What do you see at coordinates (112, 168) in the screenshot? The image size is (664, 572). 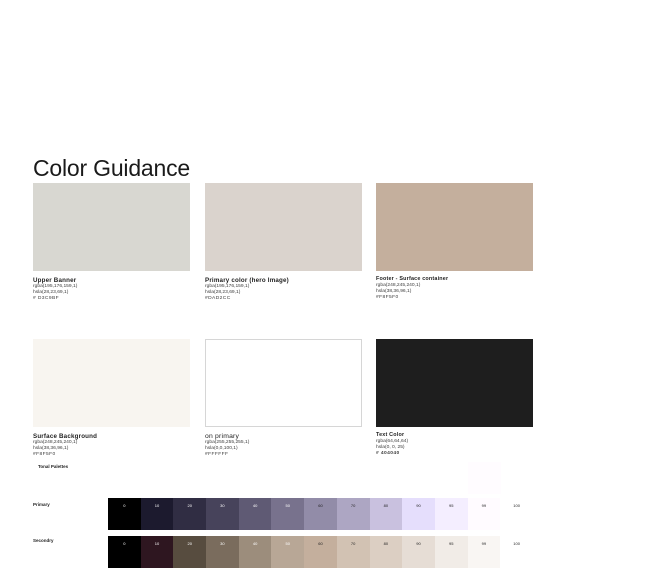 I see `page-title: Color Guidance` at bounding box center [112, 168].